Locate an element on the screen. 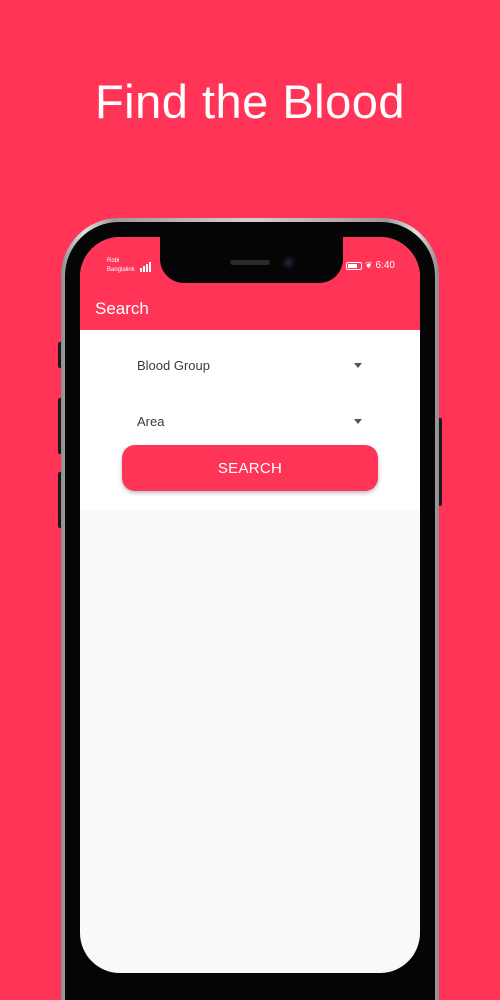 The width and height of the screenshot is (500, 1000). status-time: 6:40 is located at coordinates (385, 265).